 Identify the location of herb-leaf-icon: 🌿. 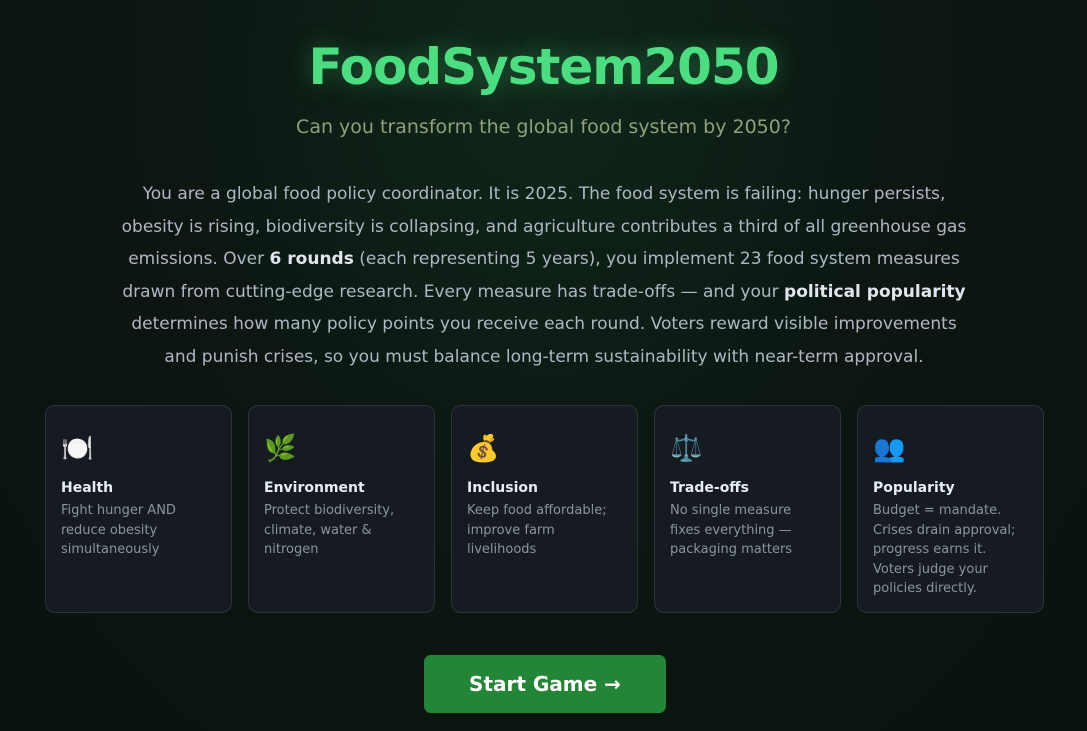
(280, 449).